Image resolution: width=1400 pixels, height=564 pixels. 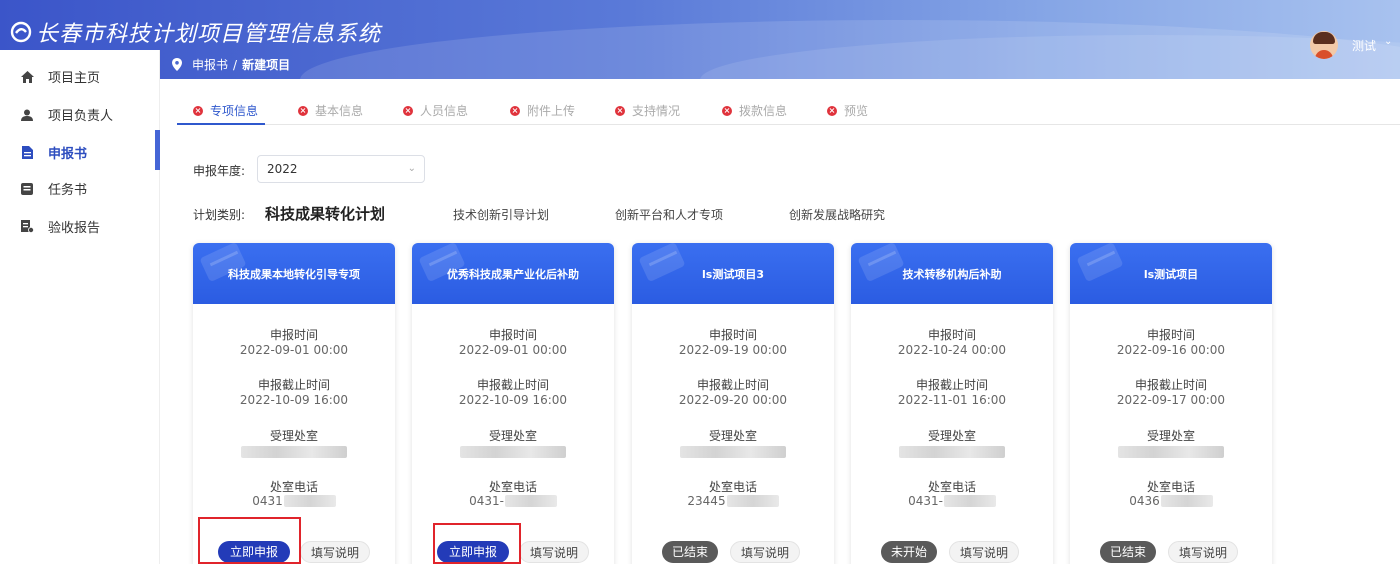 I want to click on tab-label: 附件上传, so click(x=551, y=111).